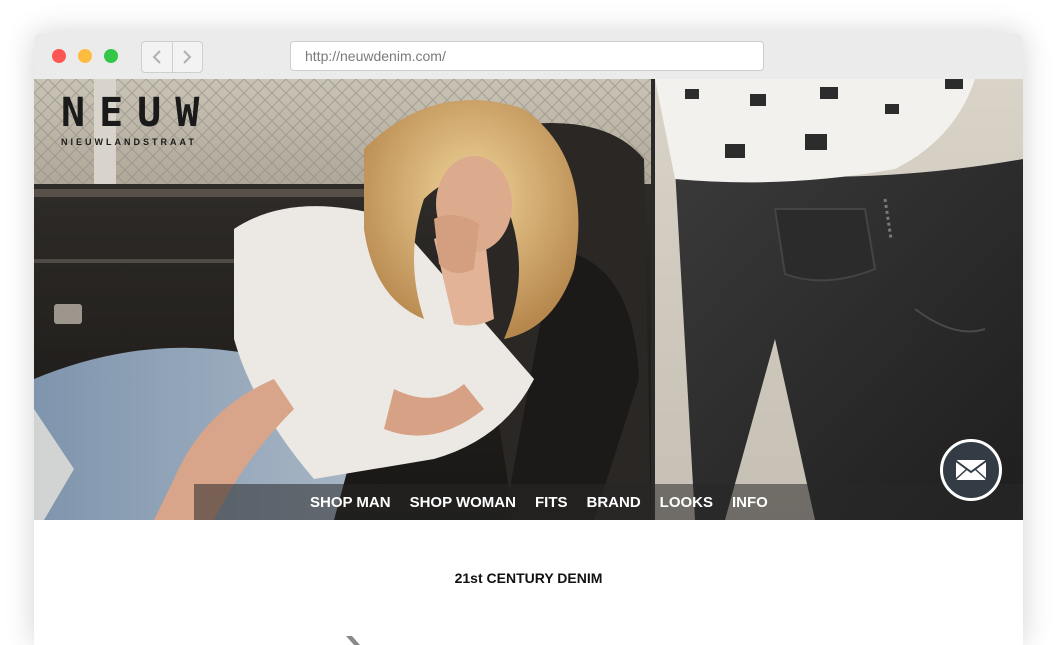  I want to click on browser-toolbar: http://neuwdenim.com/, so click(528, 56).